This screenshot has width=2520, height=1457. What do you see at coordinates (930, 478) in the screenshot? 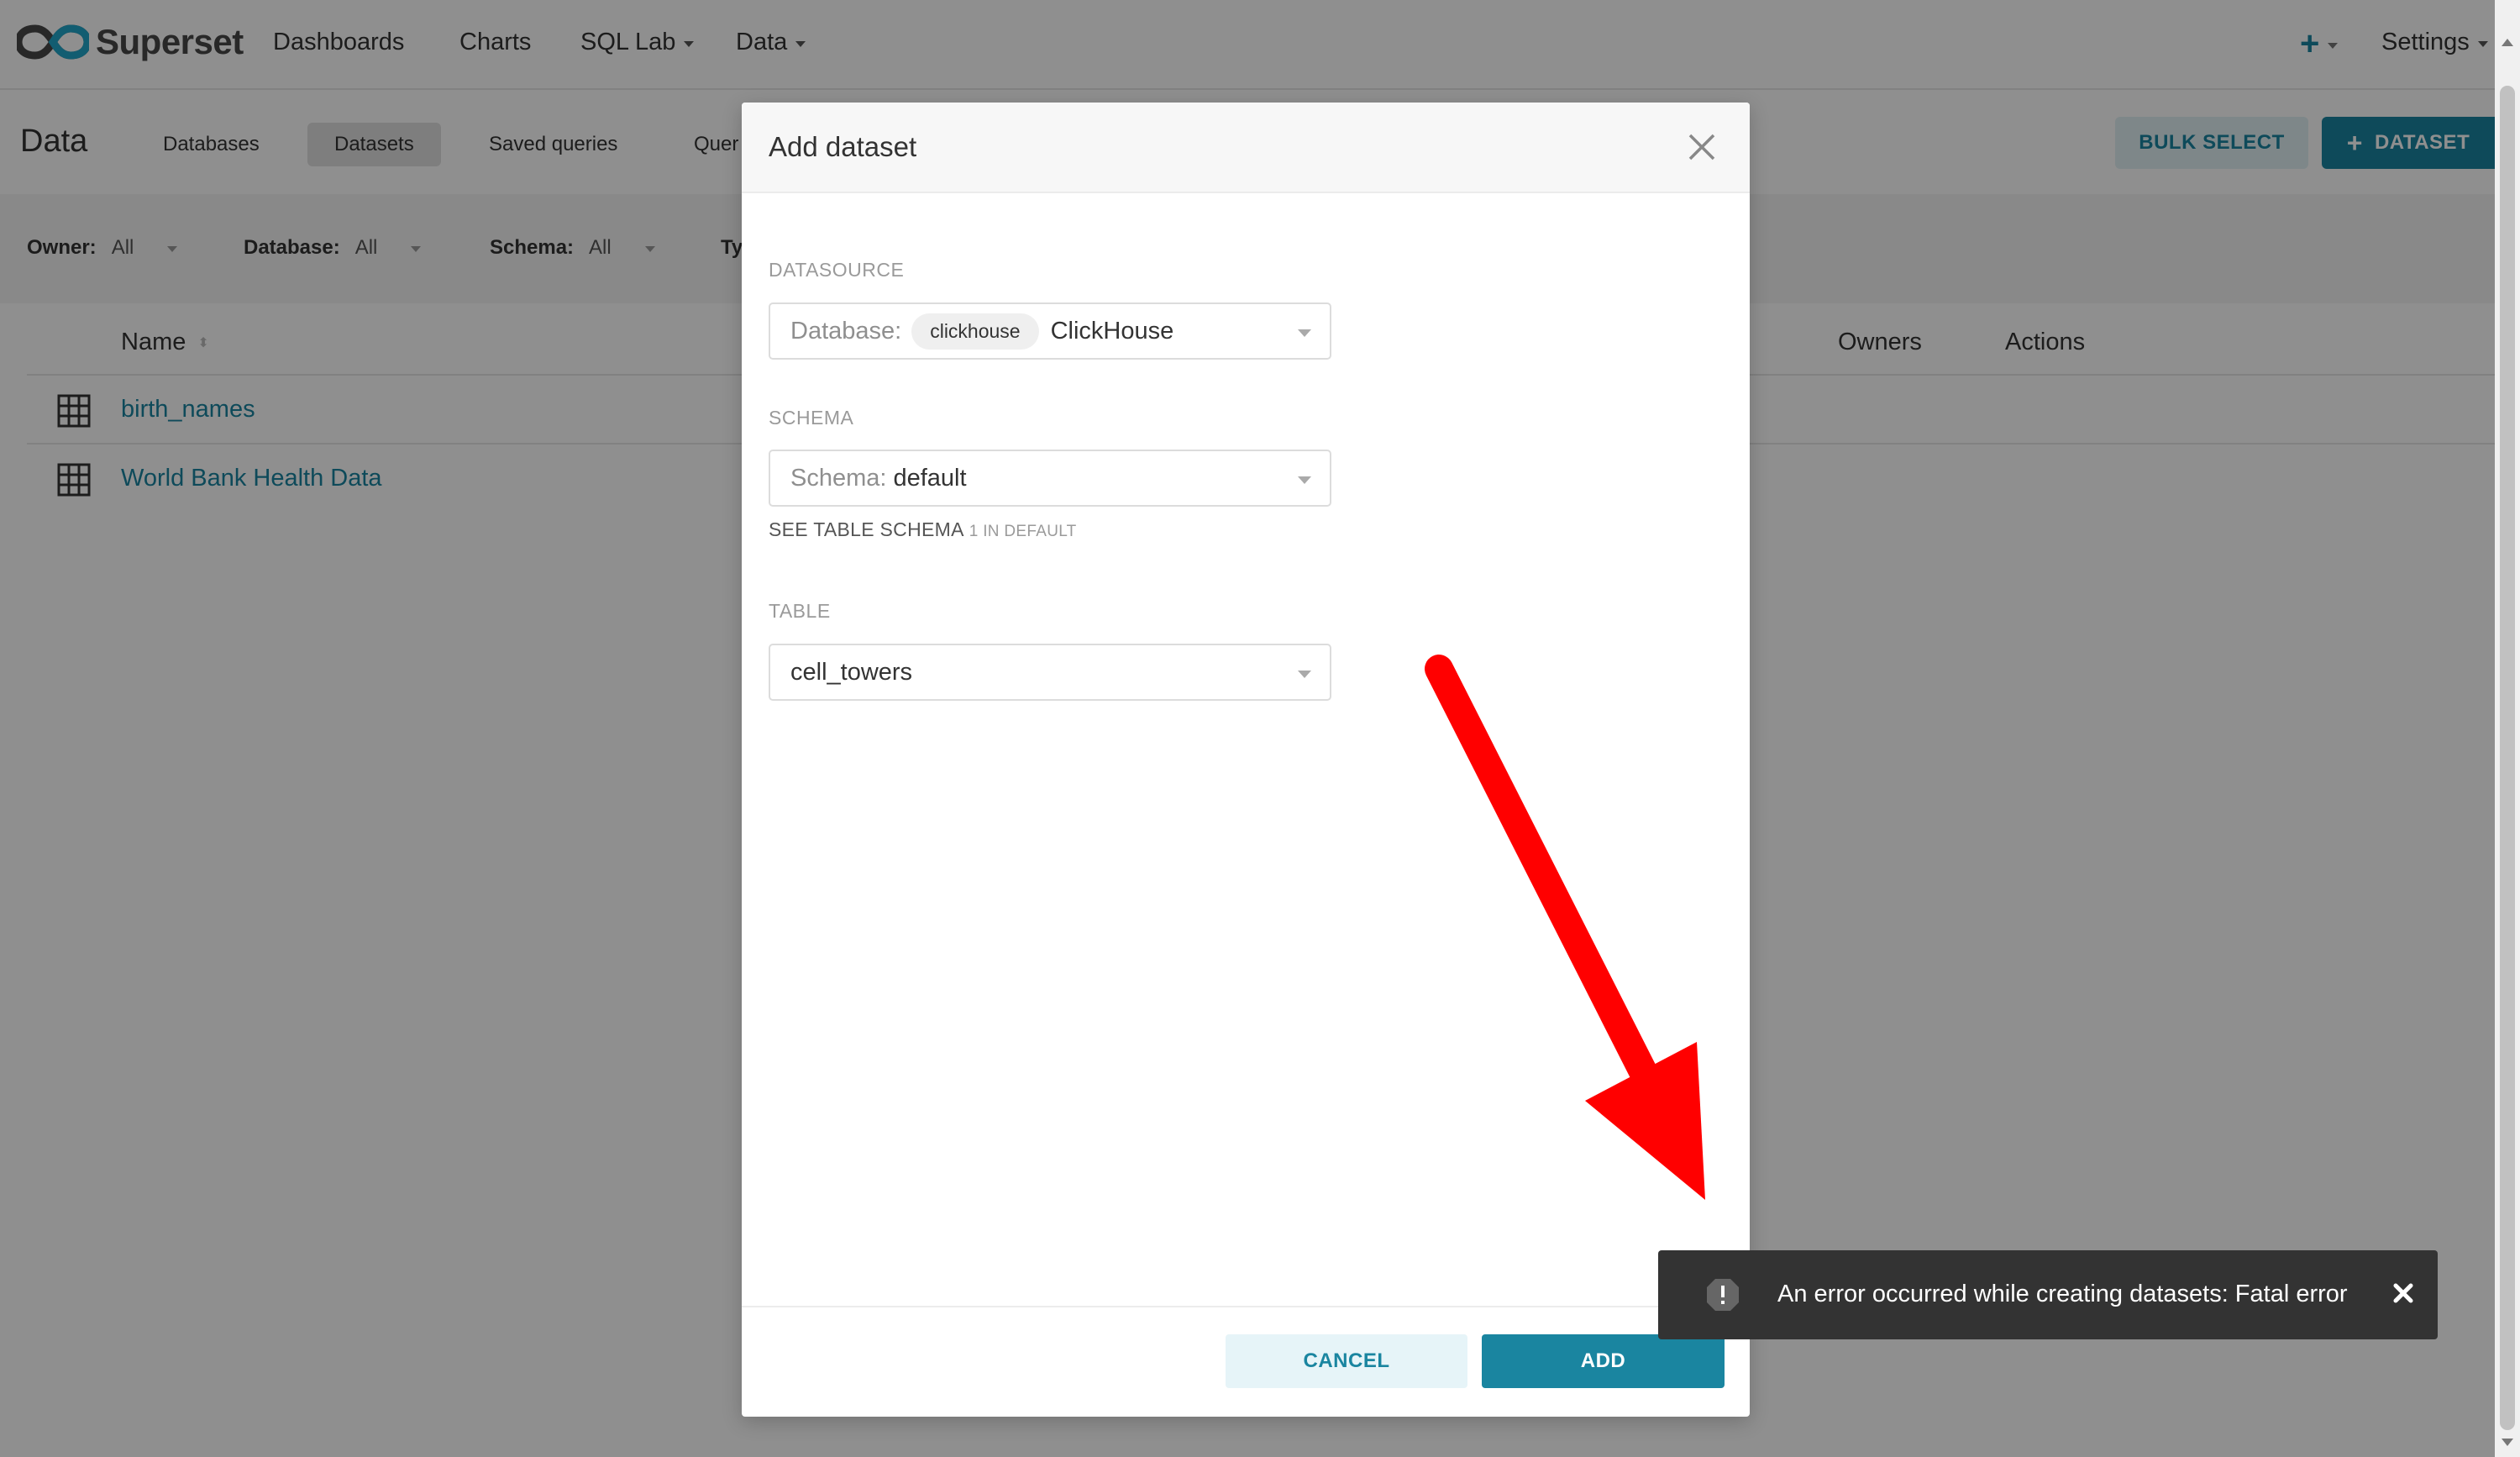
I see `schema-select-value: default` at bounding box center [930, 478].